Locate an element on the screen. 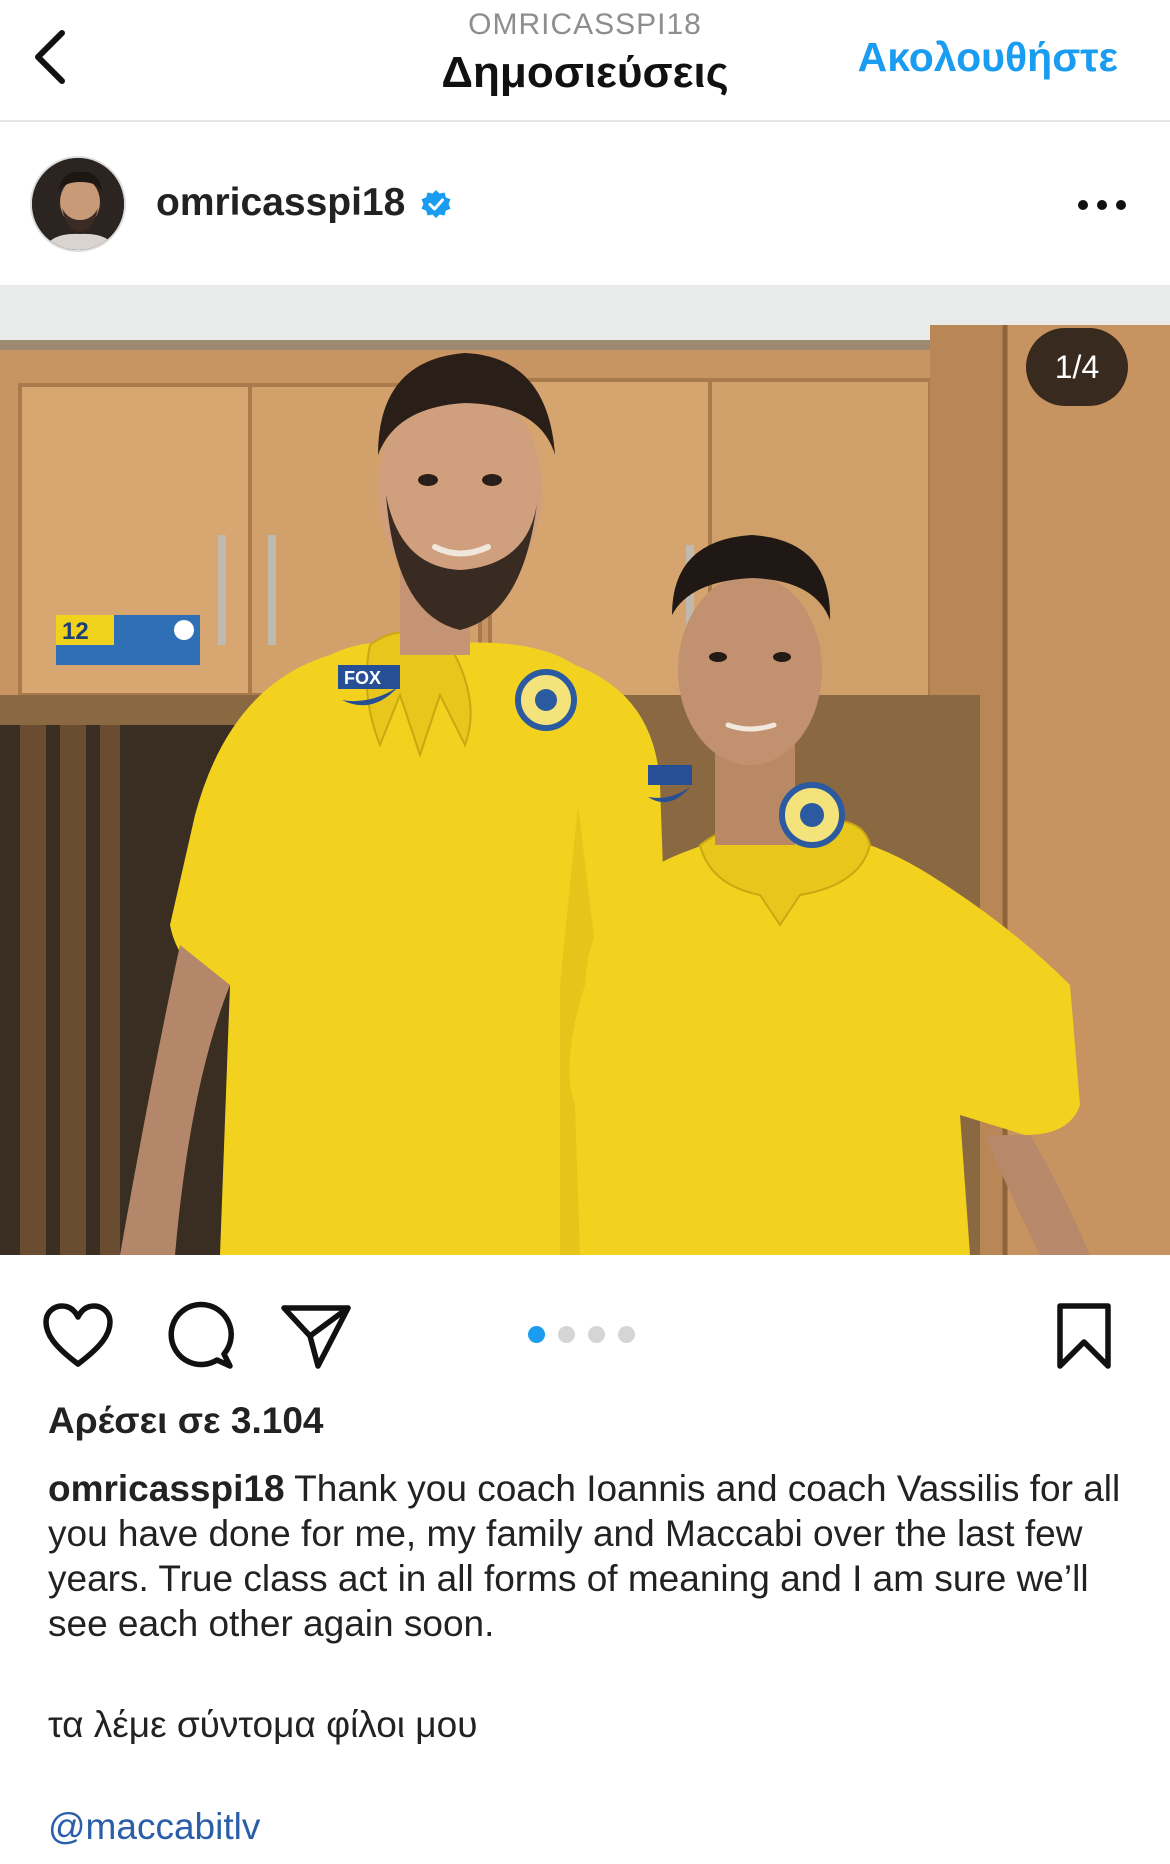 The image size is (1170, 1864). follow-button: Ακολουθήστε is located at coordinates (988, 57).